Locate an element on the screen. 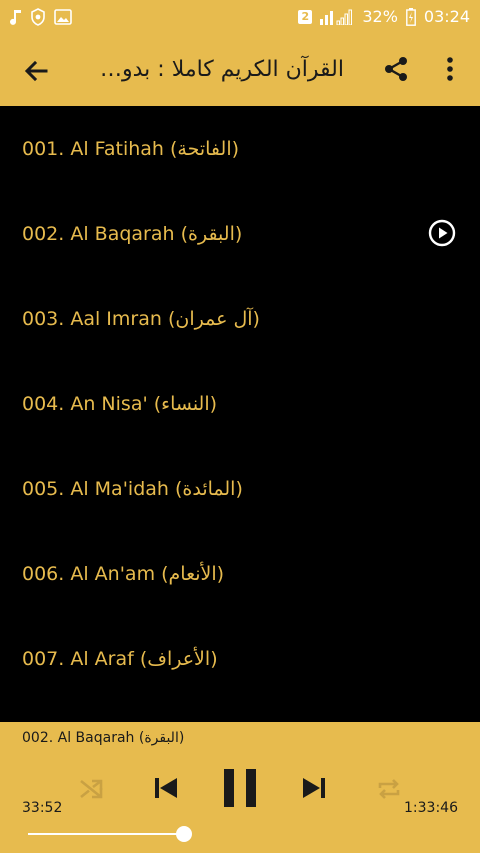 Image resolution: width=480 pixels, height=853 pixels. battery-percent: 32% is located at coordinates (380, 16).